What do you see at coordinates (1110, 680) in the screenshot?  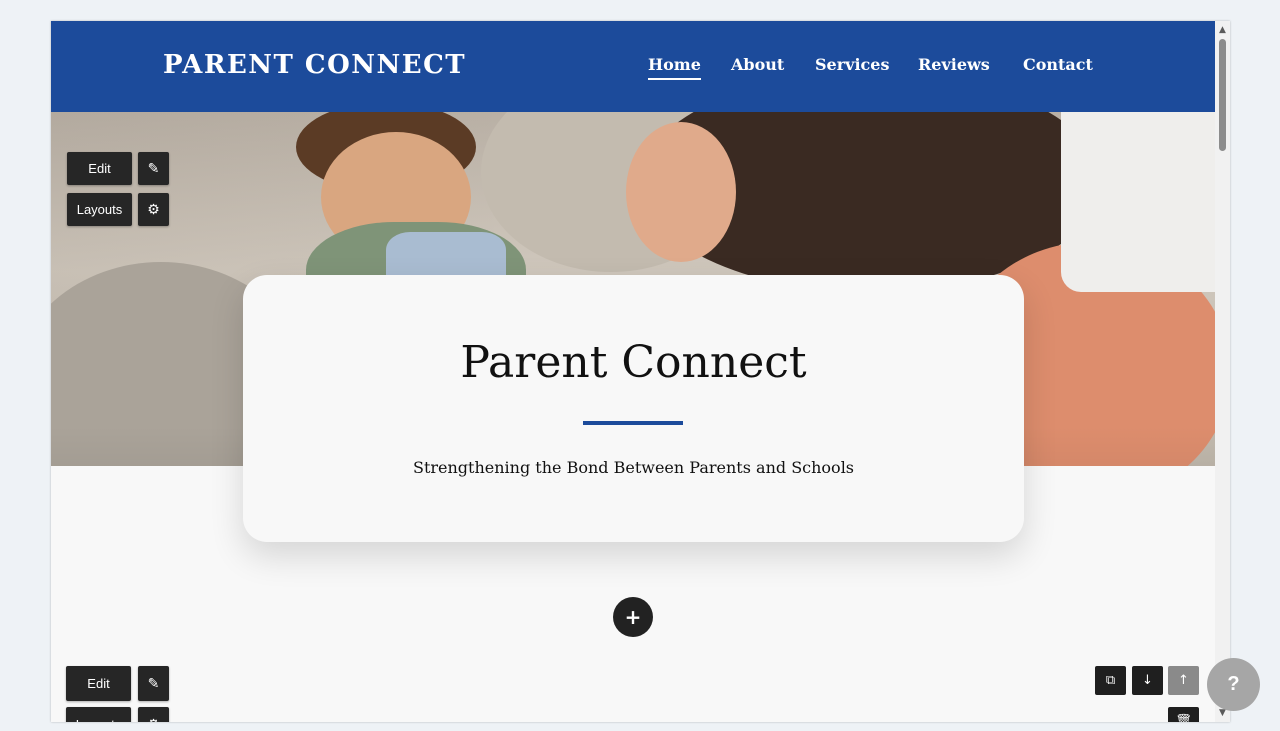 I see `duplicate-section-icon: ⧉` at bounding box center [1110, 680].